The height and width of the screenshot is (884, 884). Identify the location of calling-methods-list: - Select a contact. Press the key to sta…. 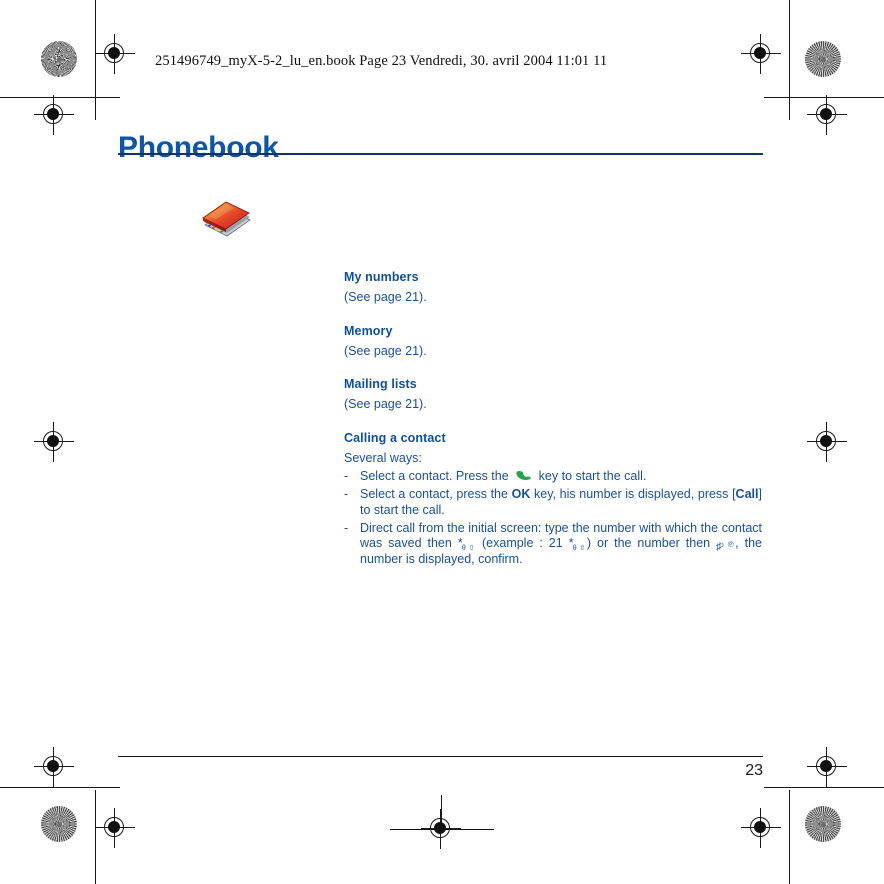
(553, 518).